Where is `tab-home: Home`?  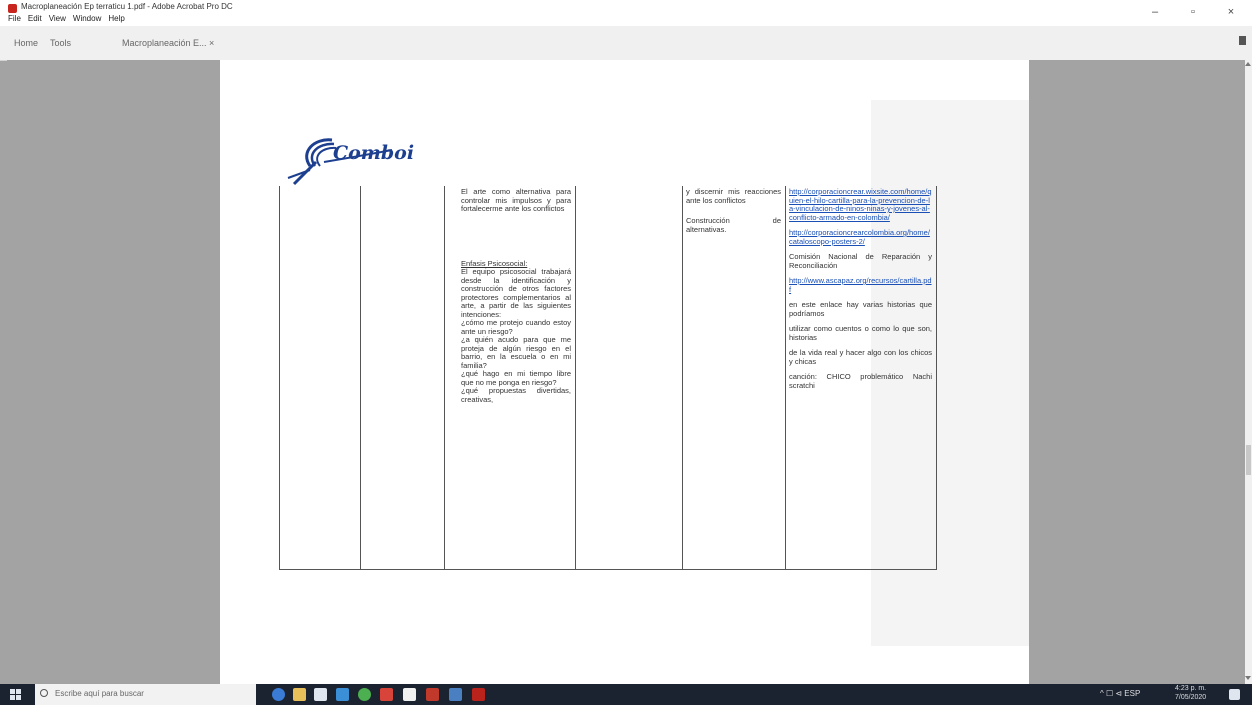
tab-home: Home is located at coordinates (26, 43).